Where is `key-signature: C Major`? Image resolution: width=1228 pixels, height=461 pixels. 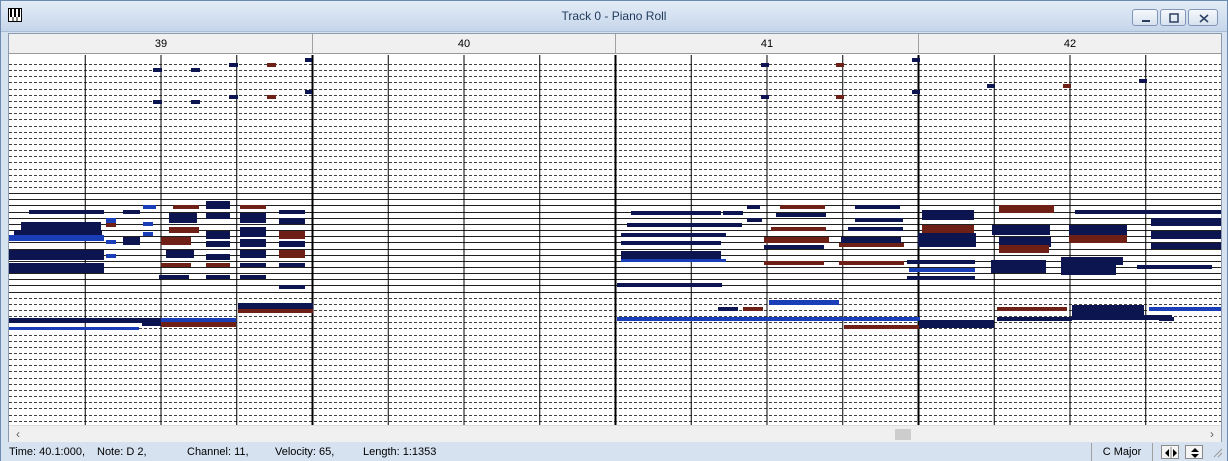
key-signature: C Major is located at coordinates (1122, 452).